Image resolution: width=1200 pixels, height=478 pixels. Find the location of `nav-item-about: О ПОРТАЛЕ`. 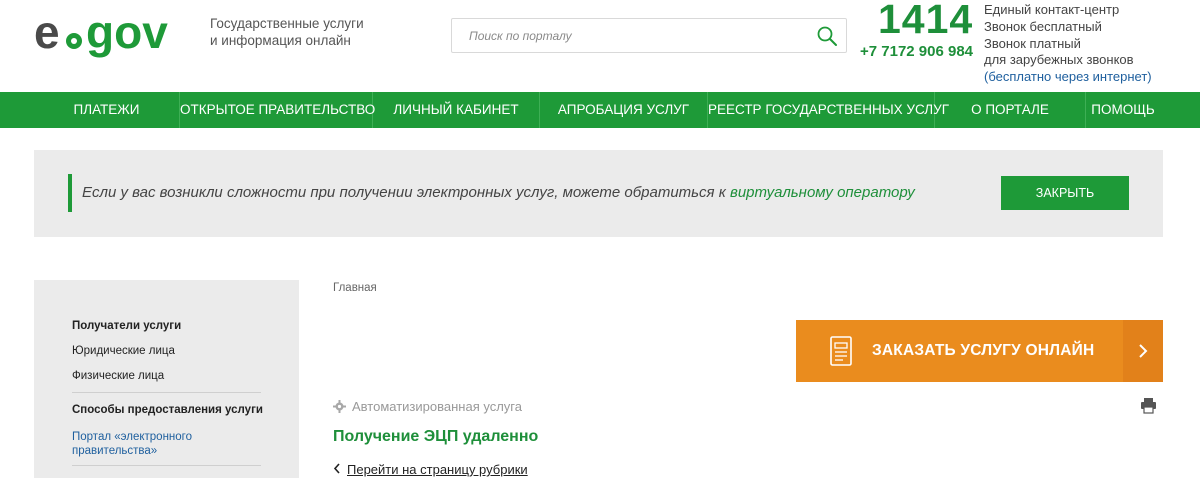

nav-item-about: О ПОРТАЛЕ is located at coordinates (1010, 110).